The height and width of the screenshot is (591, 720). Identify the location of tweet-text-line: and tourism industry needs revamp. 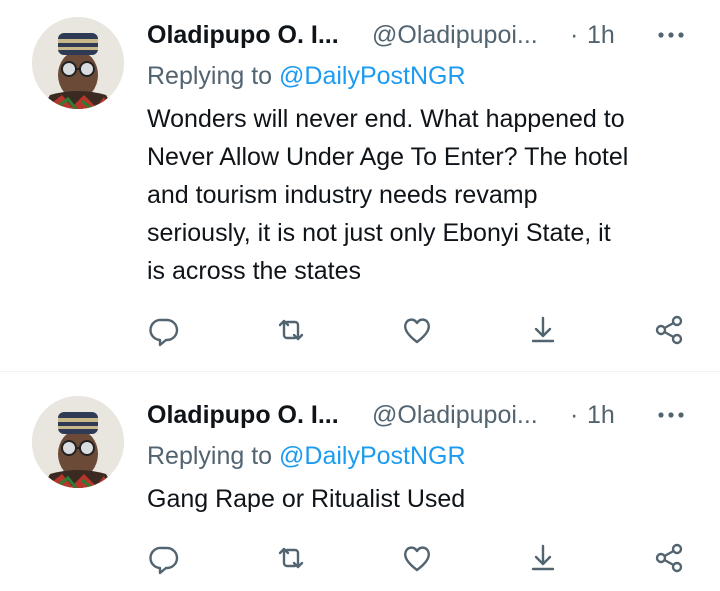
(342, 195).